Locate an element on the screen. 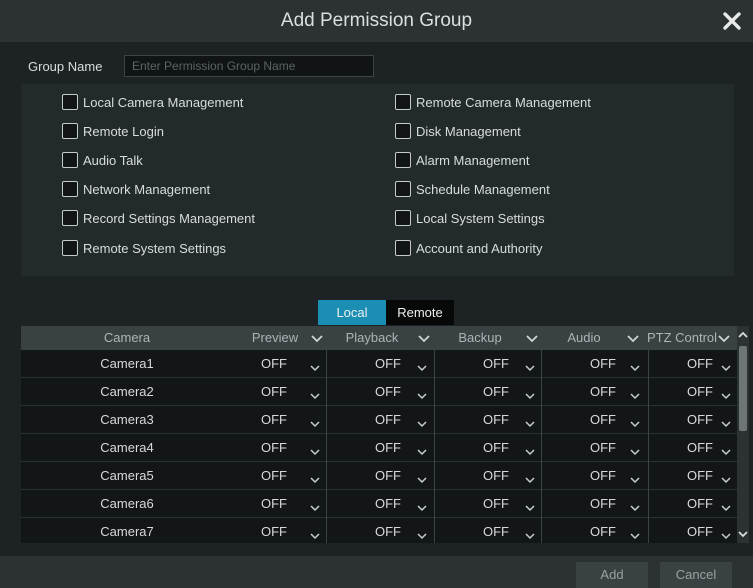 The image size is (753, 588). perm-remote-camera-management: Remote Camera Management is located at coordinates (493, 102).